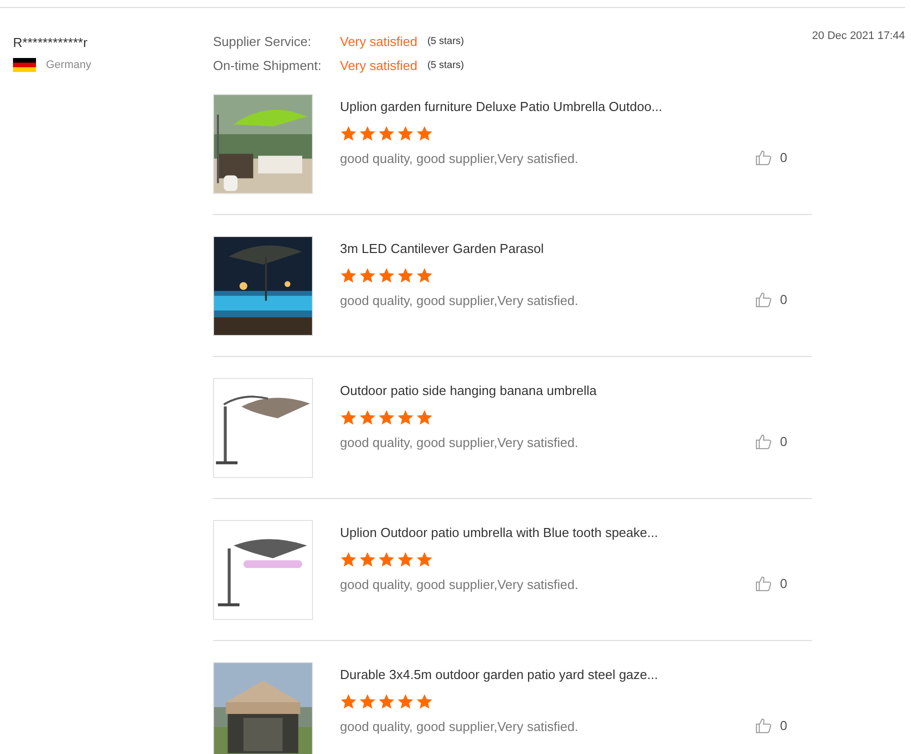  Describe the element at coordinates (468, 391) in the screenshot. I see `product-title: Outdoor patio side hanging banana umbrella` at that location.